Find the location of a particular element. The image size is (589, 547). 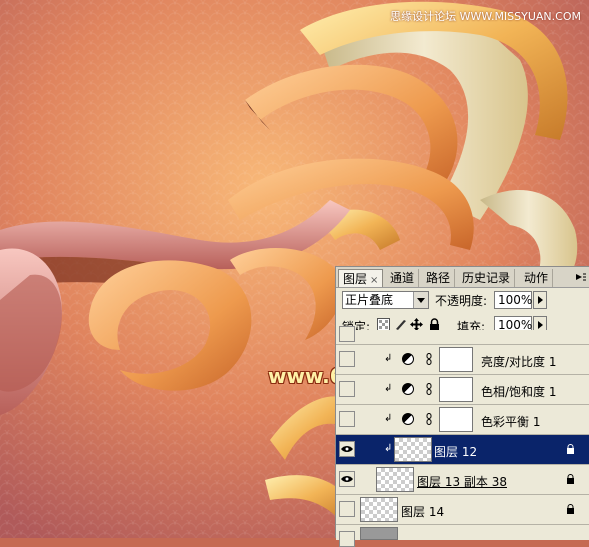

layer-row-selected: ↲ 图层 12 is located at coordinates (462, 450).